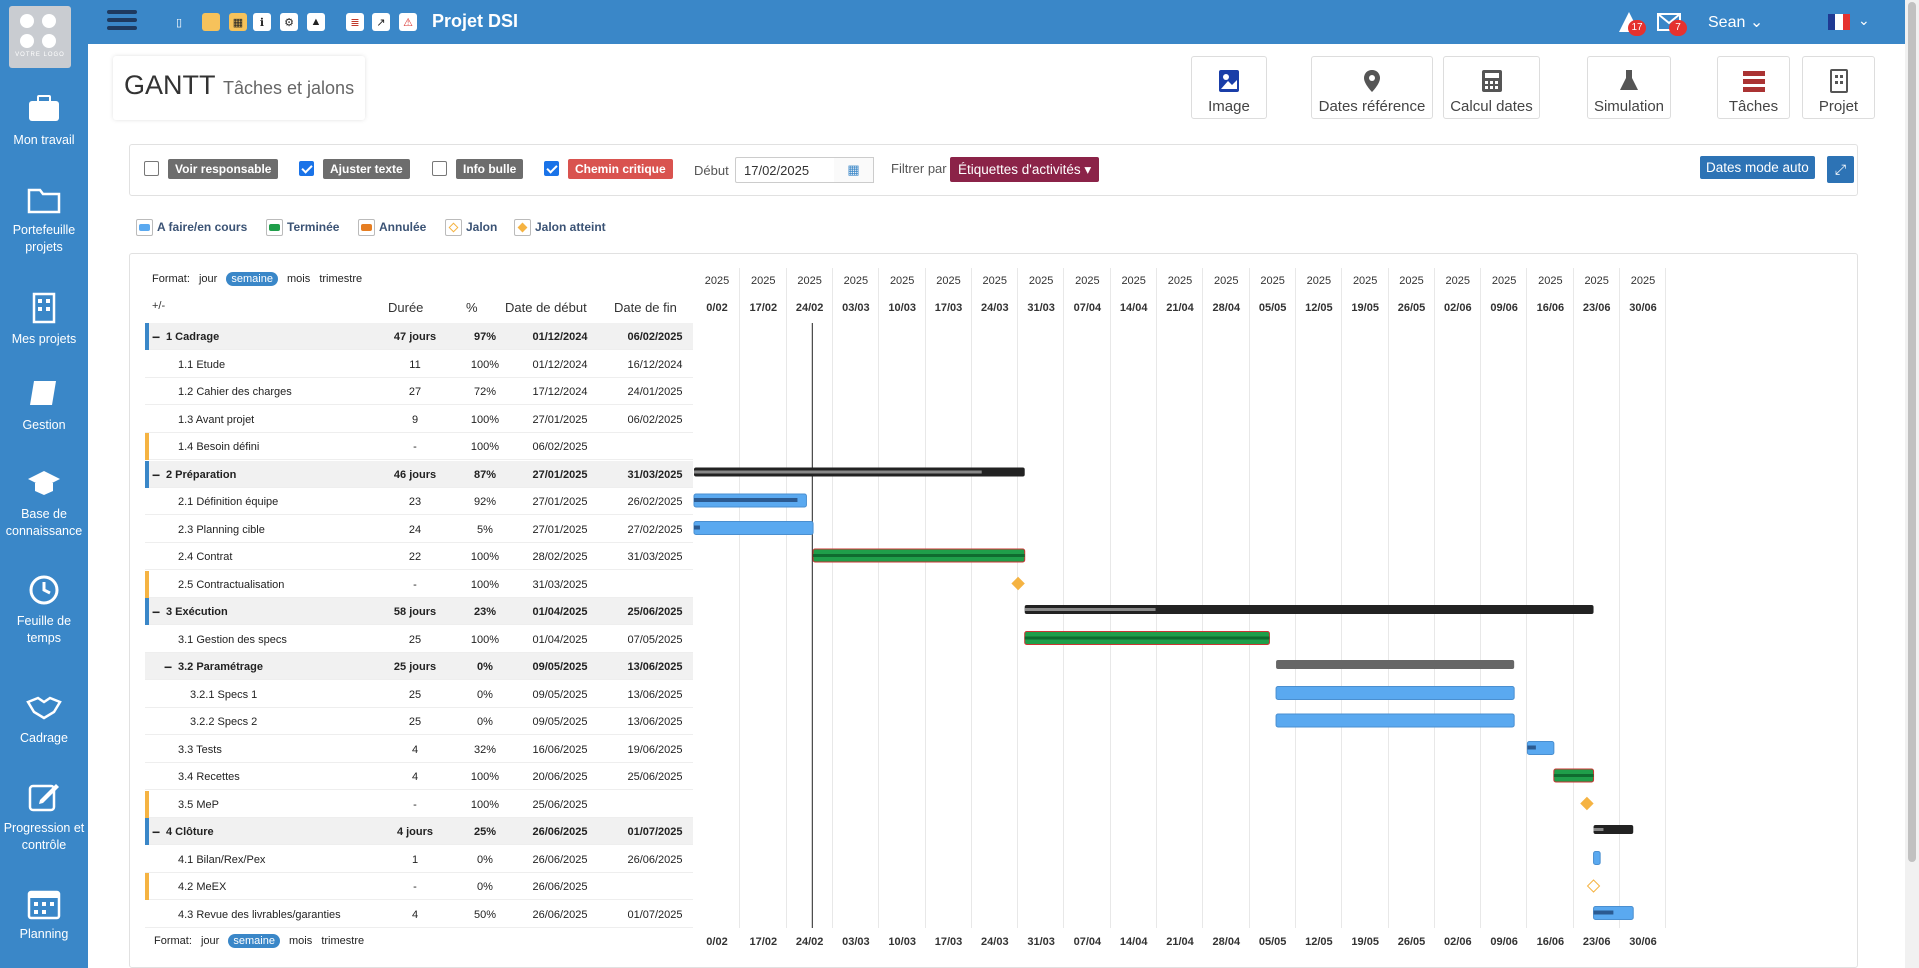  What do you see at coordinates (1395, 664) in the screenshot?
I see `summary-bar` at bounding box center [1395, 664].